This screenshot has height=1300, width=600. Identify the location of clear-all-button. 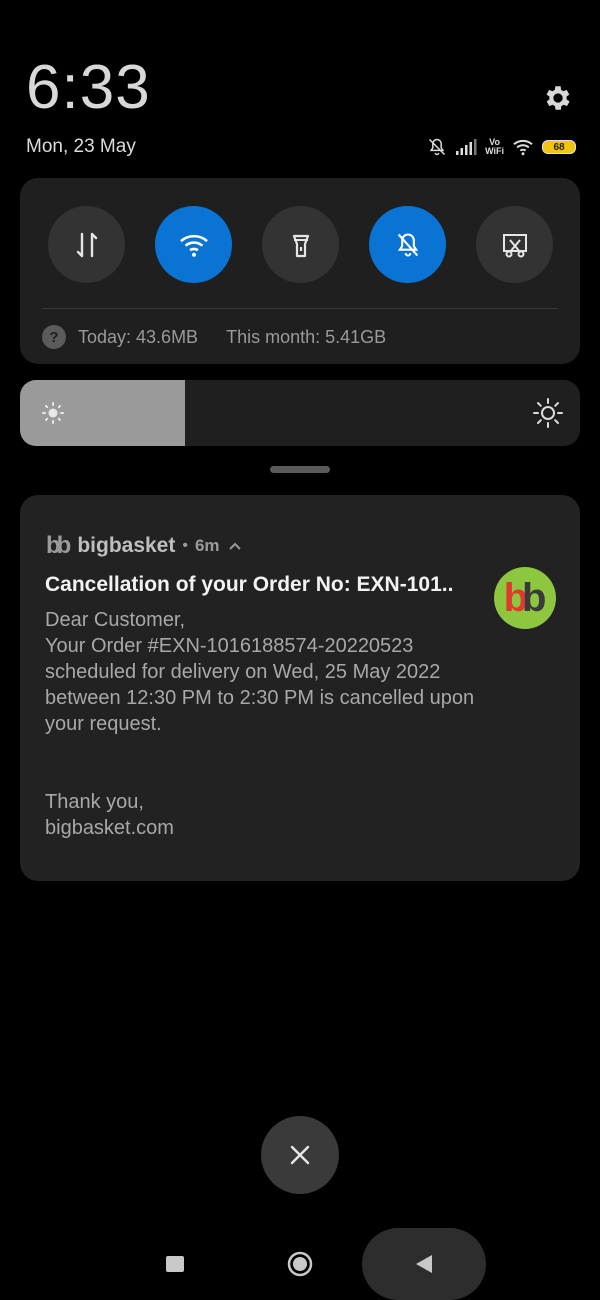
(300, 1155).